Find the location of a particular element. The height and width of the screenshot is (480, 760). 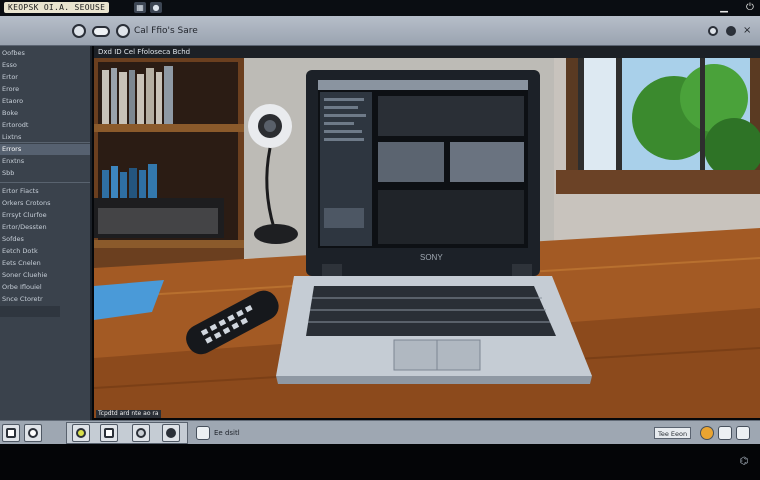

toolbar-label: Cal Ffio's Sare is located at coordinates (166, 31).